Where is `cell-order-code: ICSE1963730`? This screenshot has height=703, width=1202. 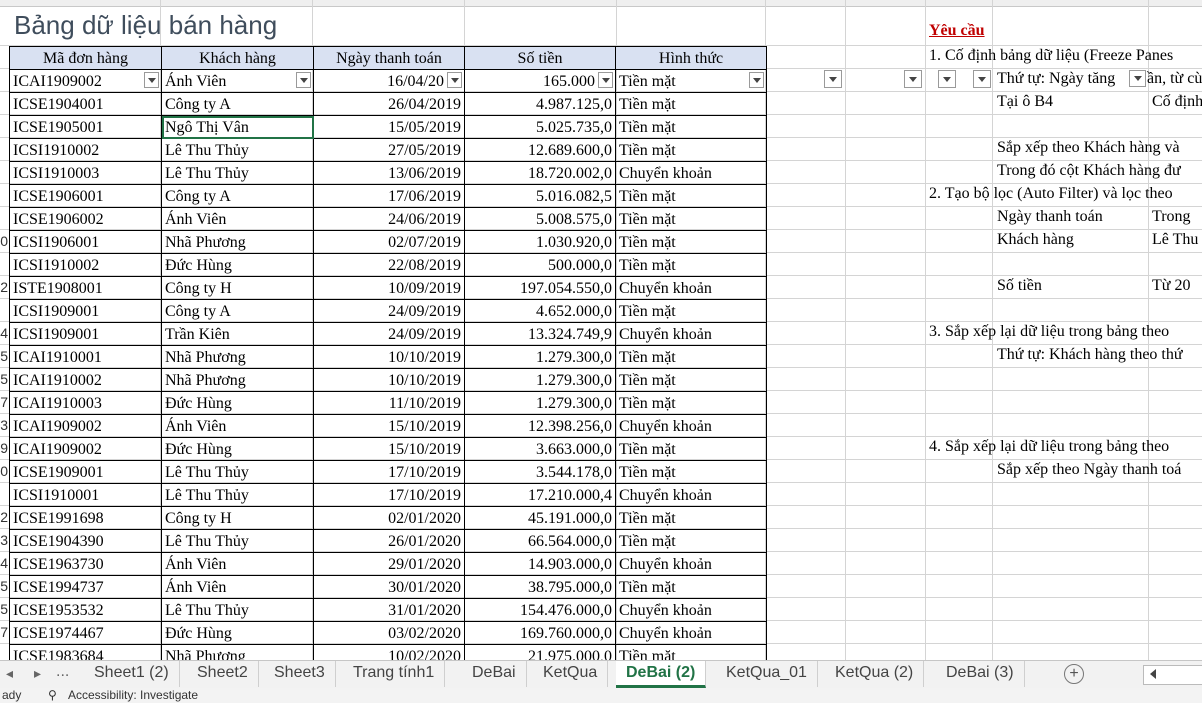
cell-order-code: ICSE1963730 is located at coordinates (85, 564).